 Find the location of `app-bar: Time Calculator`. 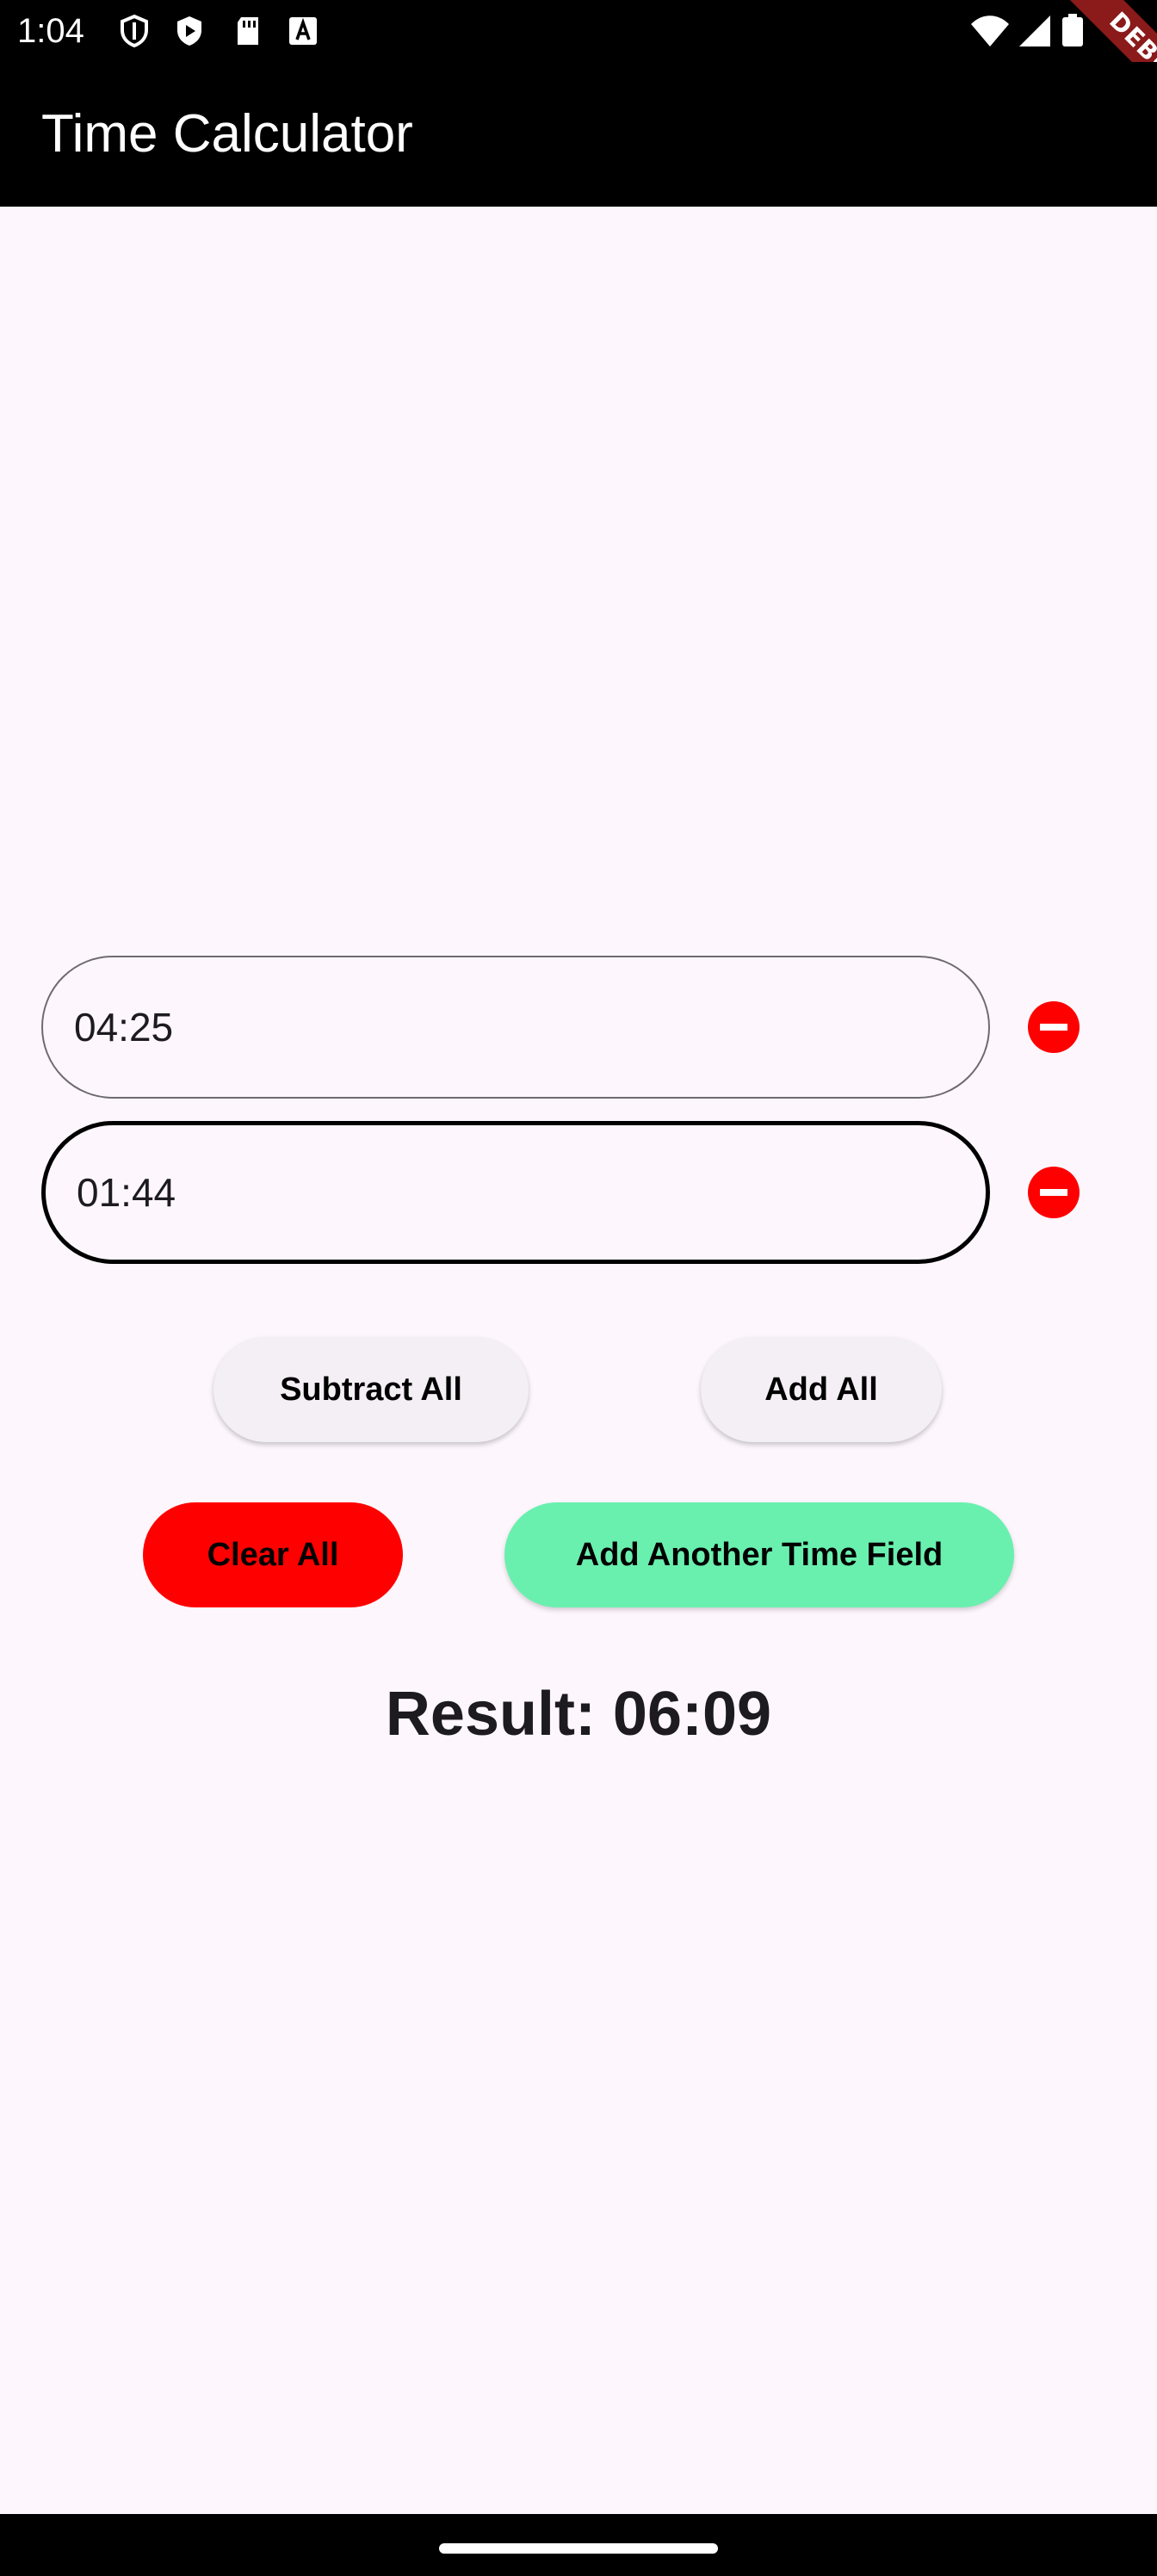

app-bar: Time Calculator is located at coordinates (579, 135).